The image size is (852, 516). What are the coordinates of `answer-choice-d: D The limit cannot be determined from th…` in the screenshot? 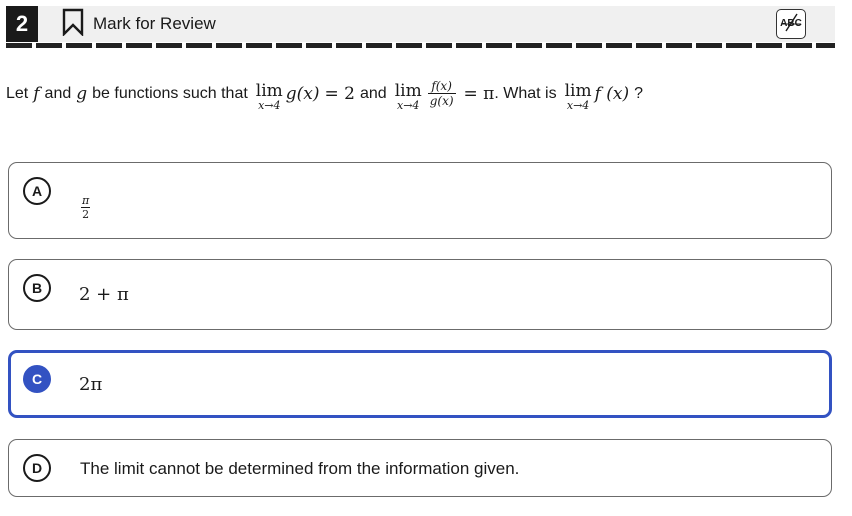 It's located at (420, 468).